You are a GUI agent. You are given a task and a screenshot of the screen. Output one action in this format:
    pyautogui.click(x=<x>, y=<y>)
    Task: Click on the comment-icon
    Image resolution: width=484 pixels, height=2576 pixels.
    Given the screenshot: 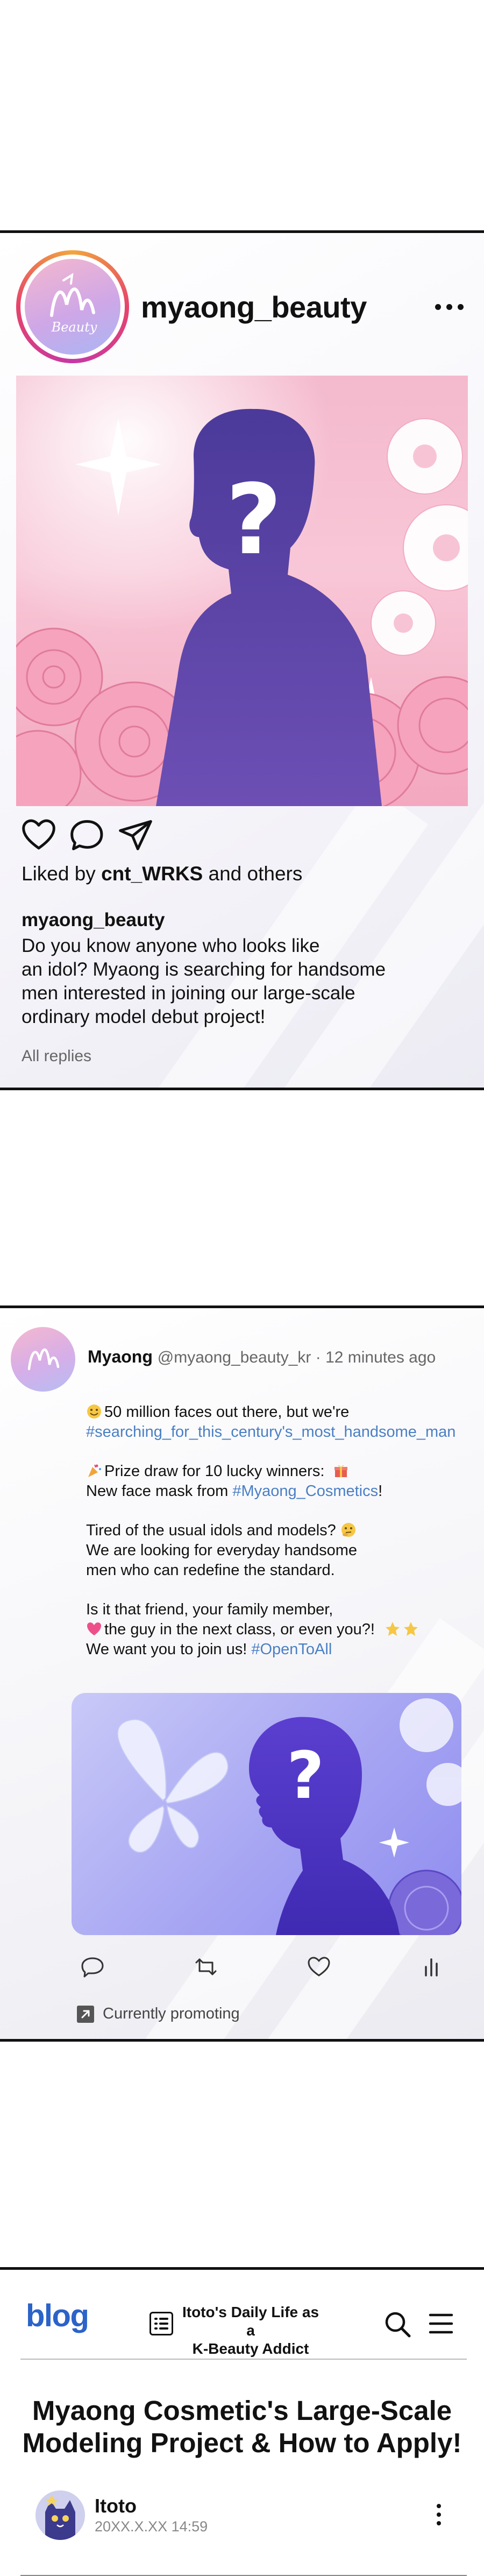 What is the action you would take?
    pyautogui.click(x=87, y=835)
    